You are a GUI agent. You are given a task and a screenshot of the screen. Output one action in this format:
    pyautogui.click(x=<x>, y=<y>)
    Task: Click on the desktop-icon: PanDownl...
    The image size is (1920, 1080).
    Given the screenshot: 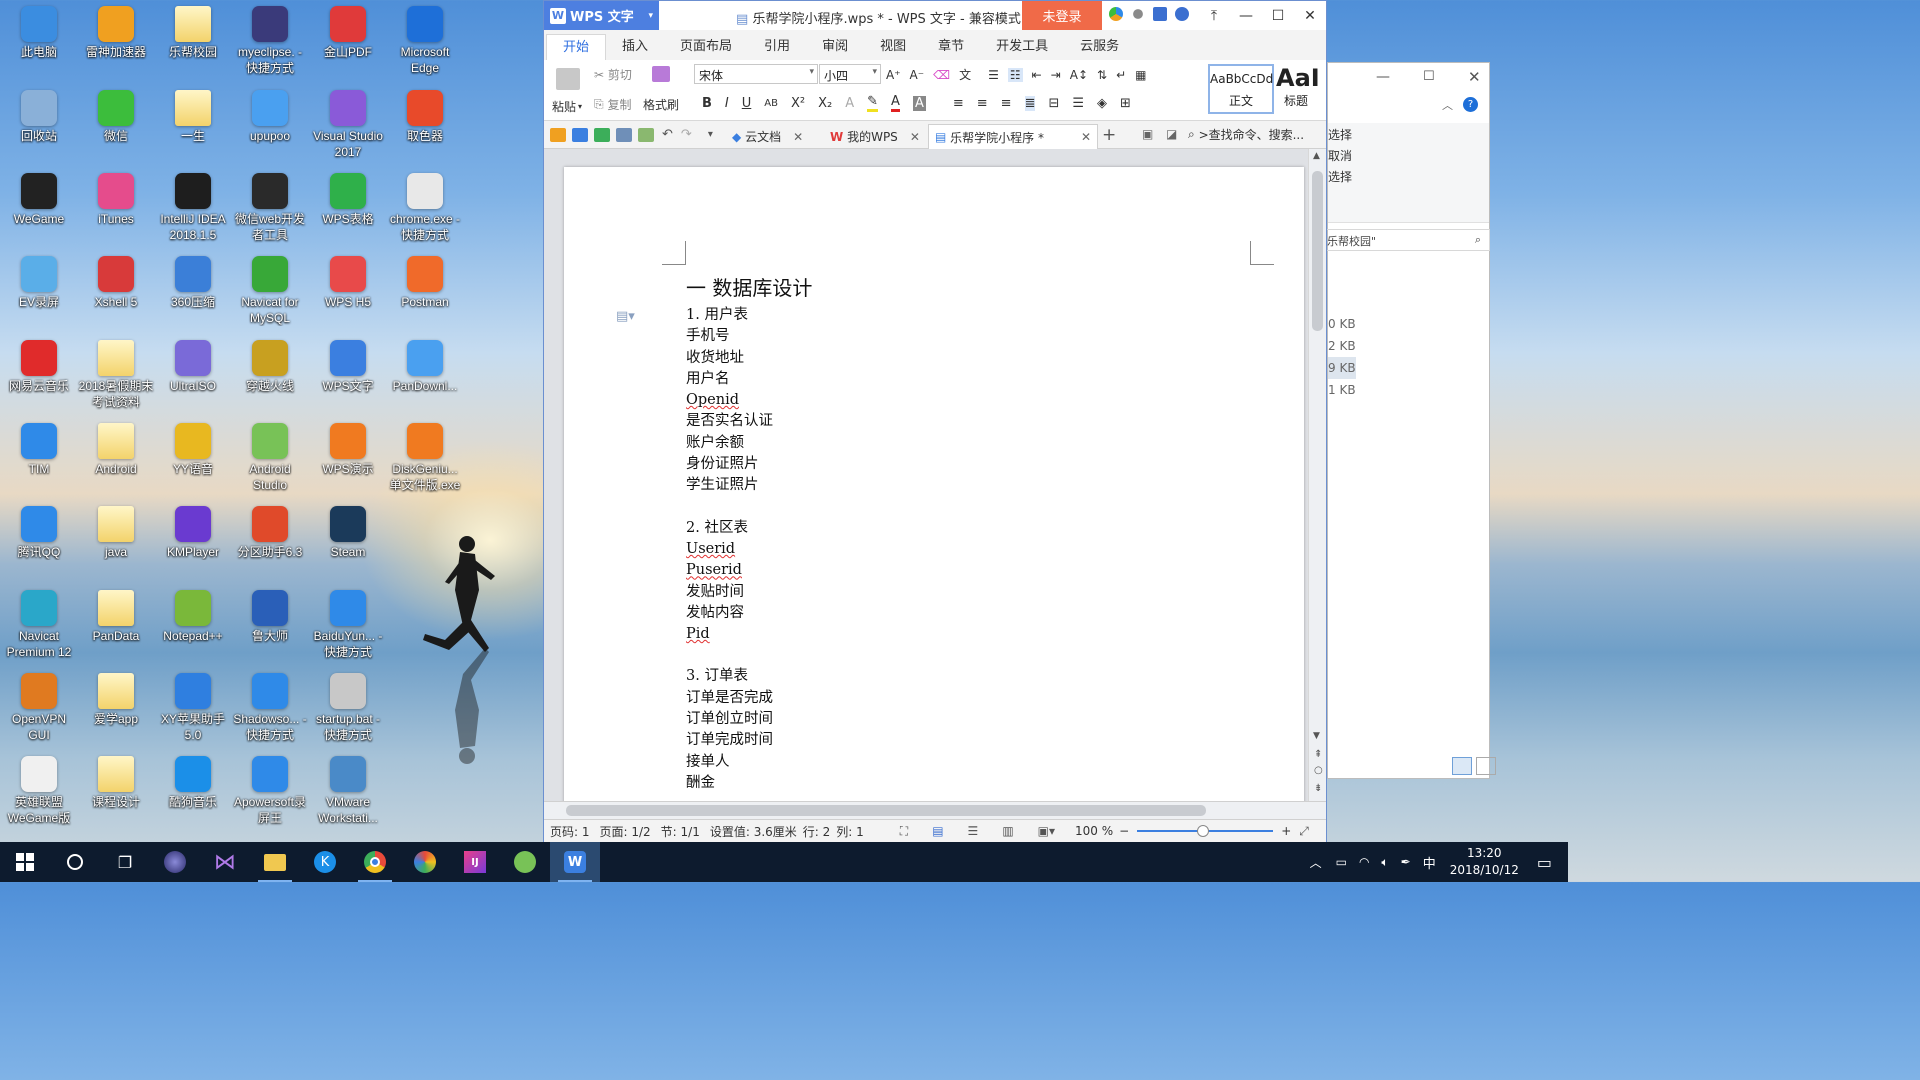 What is the action you would take?
    pyautogui.click(x=425, y=376)
    